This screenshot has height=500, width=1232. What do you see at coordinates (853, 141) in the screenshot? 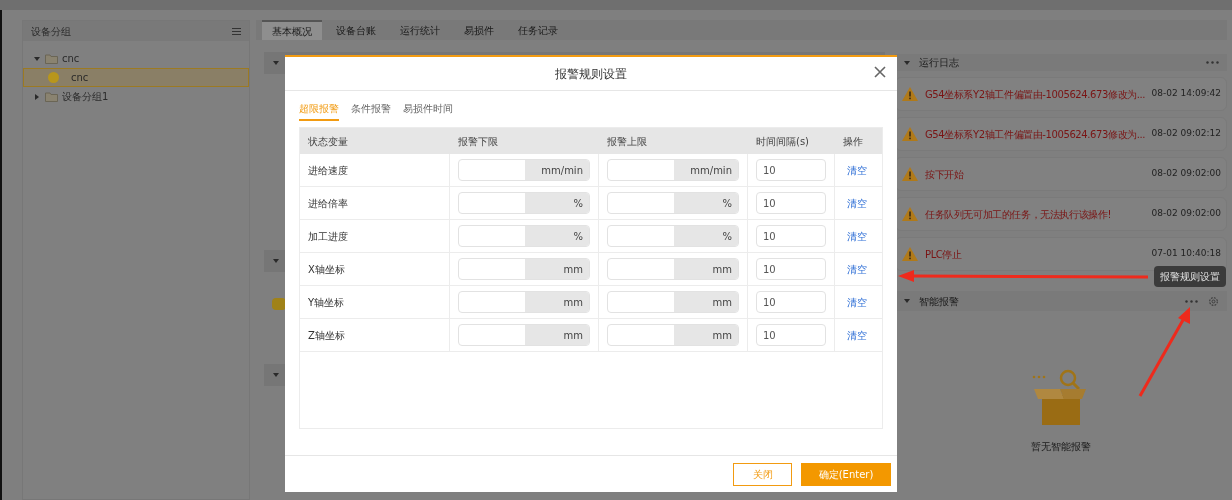
I see `column-header: 操作` at bounding box center [853, 141].